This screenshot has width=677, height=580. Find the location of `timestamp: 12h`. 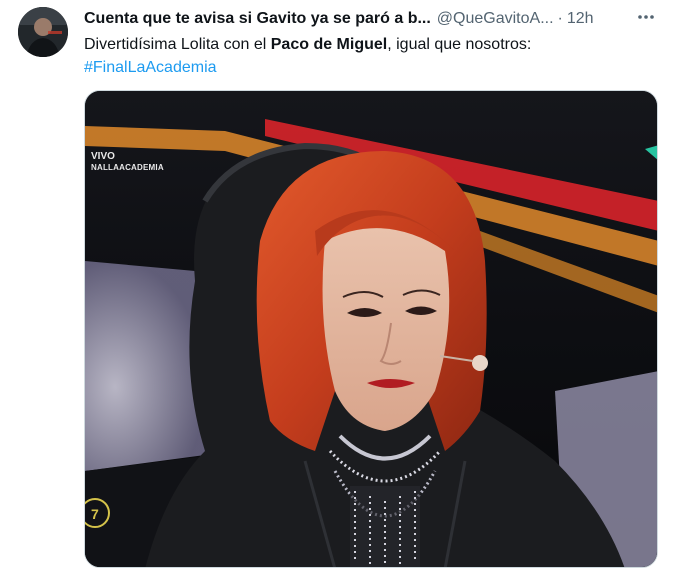

timestamp: 12h is located at coordinates (580, 19).